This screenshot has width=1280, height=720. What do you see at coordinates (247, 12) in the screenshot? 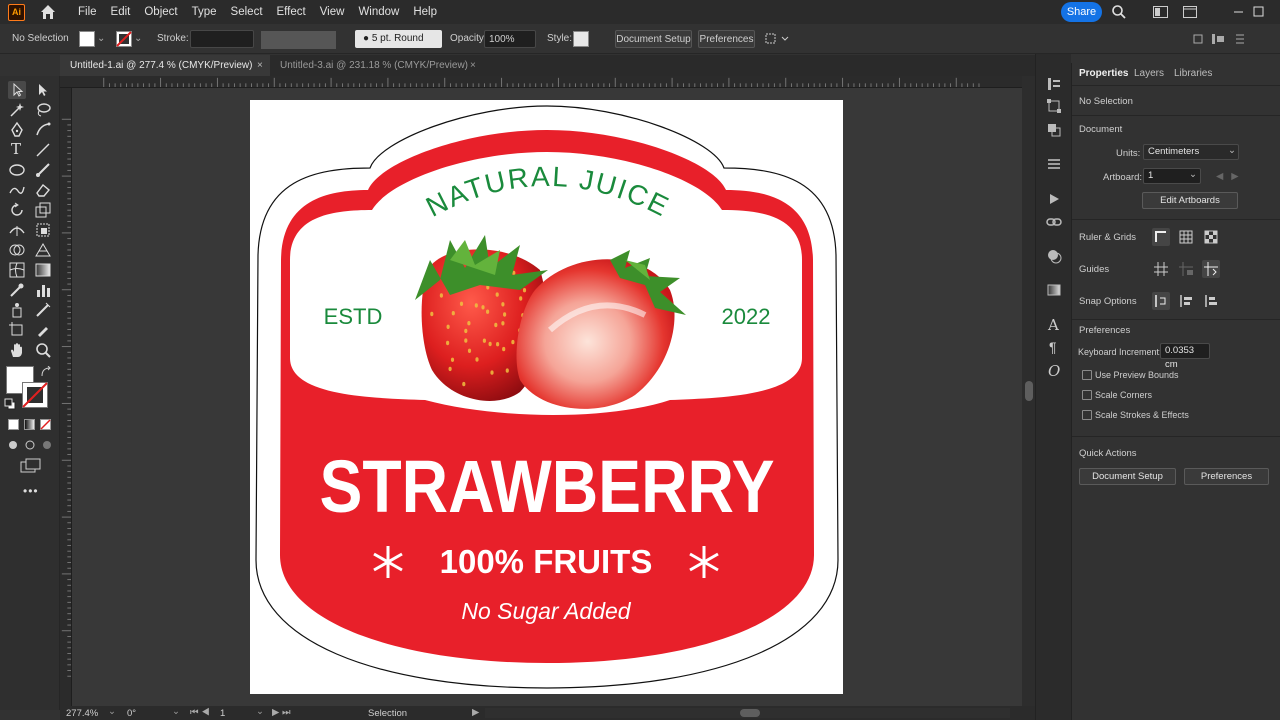
I see `menu-select: Select` at bounding box center [247, 12].